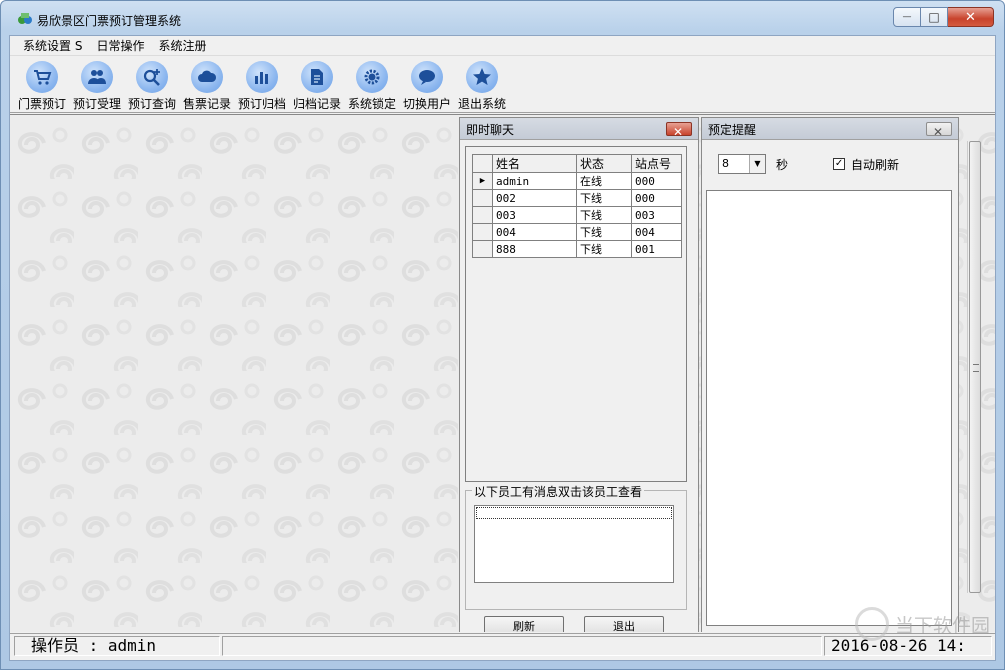  I want to click on toolbar-label: 门票预订, so click(41, 104).